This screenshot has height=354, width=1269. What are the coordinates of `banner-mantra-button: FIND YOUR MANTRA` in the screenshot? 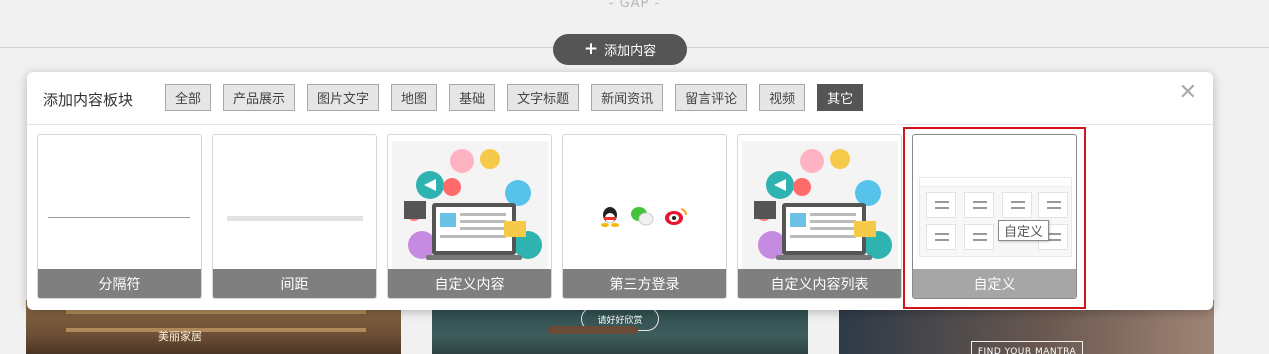 It's located at (1027, 347).